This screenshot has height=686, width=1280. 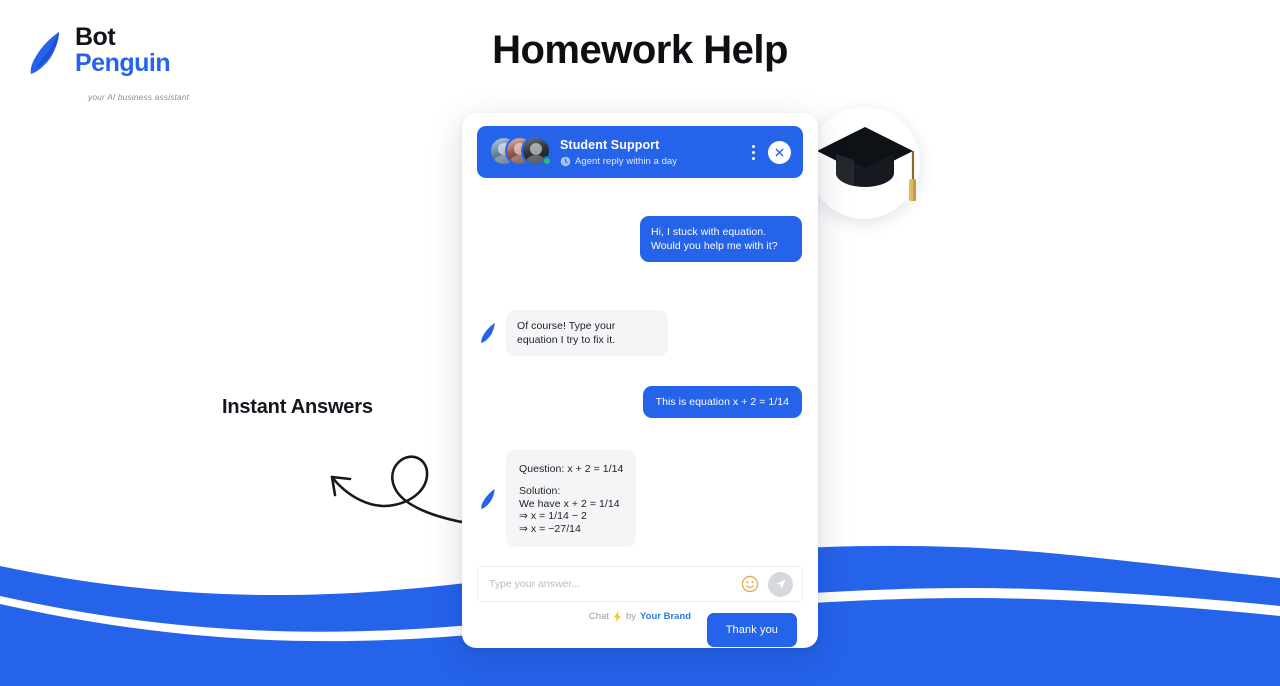 I want to click on widget-footer: Chat by Your Brand, so click(x=640, y=616).